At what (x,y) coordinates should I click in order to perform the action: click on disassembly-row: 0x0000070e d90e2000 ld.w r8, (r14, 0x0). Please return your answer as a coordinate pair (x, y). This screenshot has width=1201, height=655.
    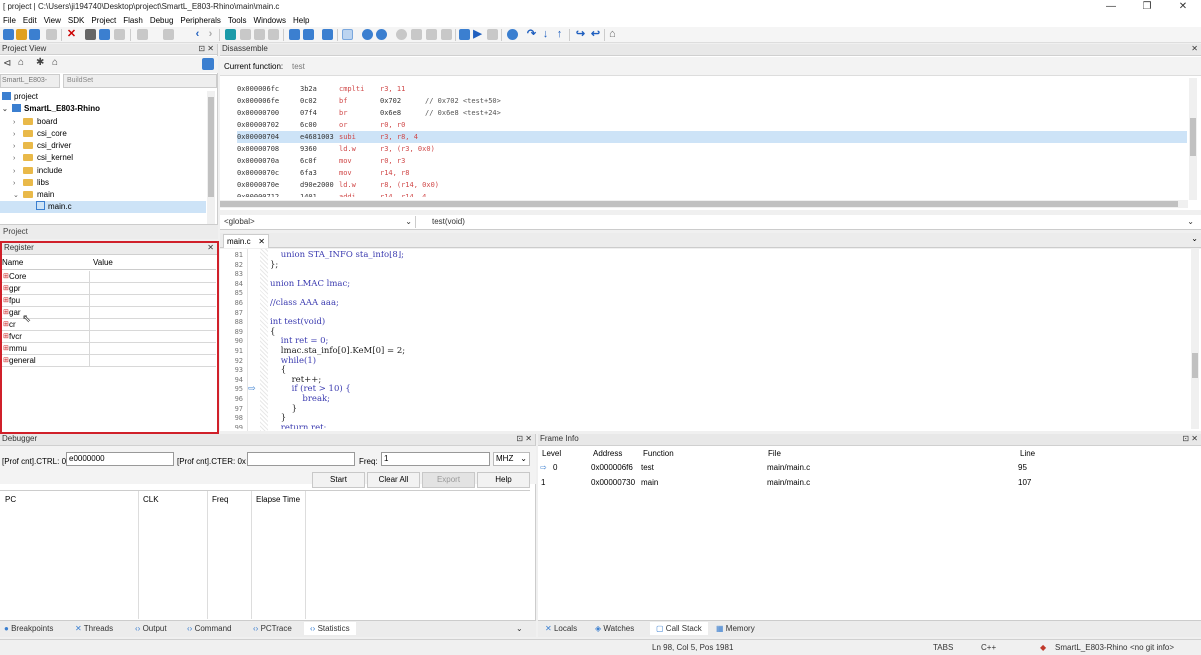
    Looking at the image, I should click on (712, 185).